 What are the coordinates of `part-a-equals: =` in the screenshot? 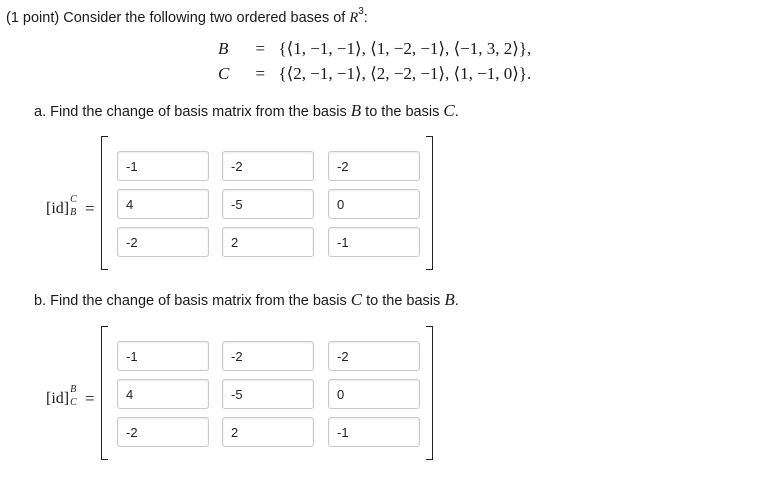 It's located at (90, 208).